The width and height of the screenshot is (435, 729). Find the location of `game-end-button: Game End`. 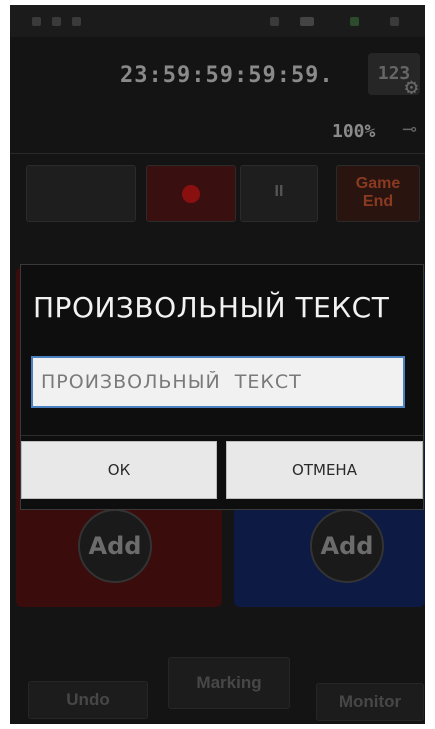

game-end-button: Game End is located at coordinates (378, 193).